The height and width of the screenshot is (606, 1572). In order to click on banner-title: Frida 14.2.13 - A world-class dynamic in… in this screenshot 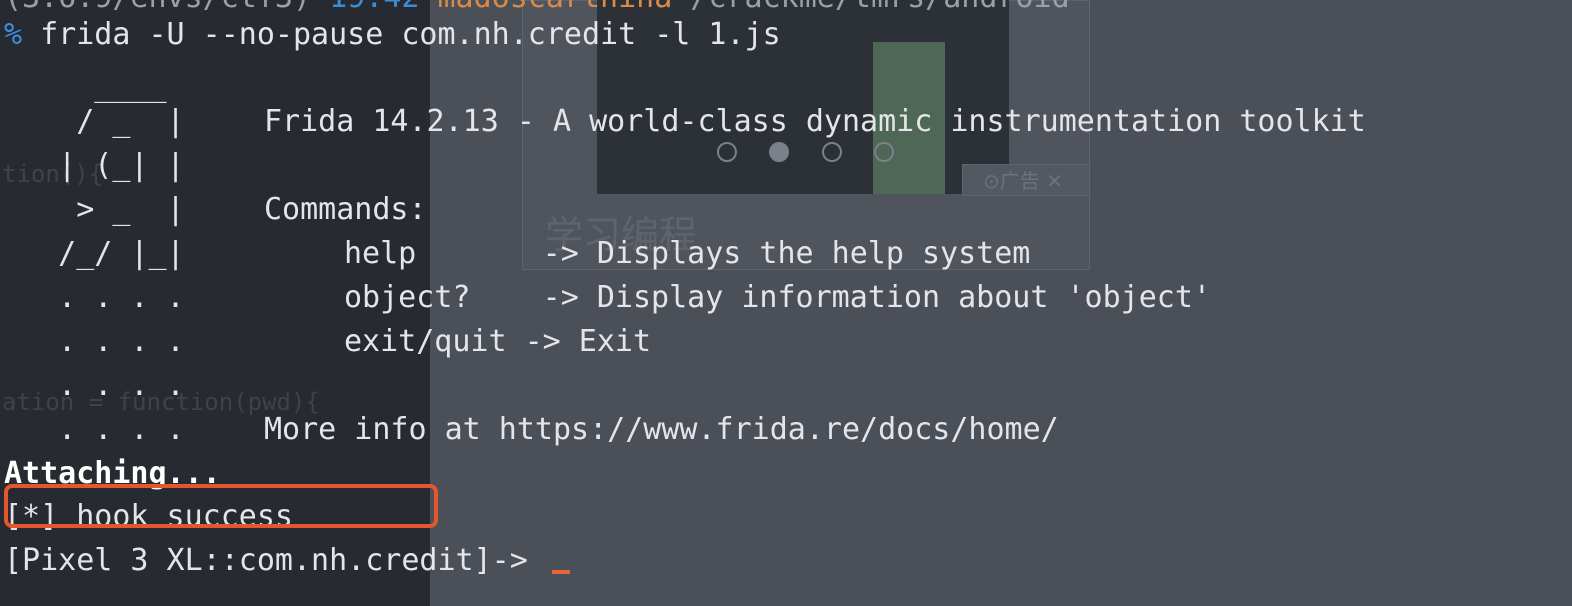, I will do `click(815, 121)`.